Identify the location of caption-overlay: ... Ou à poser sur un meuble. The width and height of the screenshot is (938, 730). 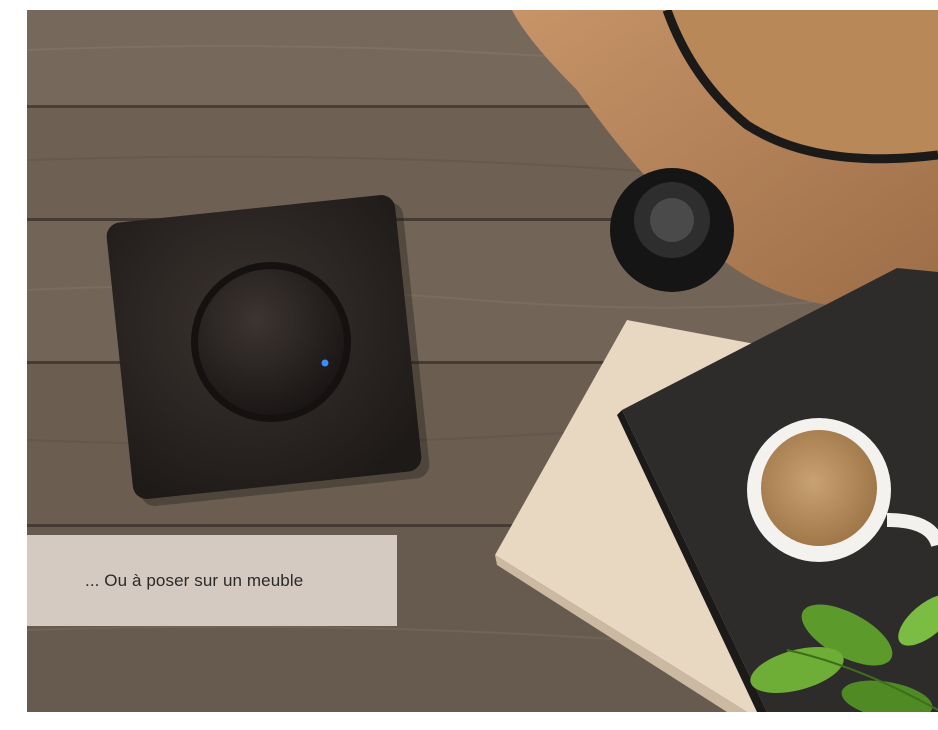
(212, 580).